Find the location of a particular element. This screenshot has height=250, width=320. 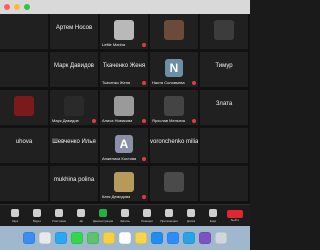

toolbar-item: Чат is located at coordinates (81, 215).